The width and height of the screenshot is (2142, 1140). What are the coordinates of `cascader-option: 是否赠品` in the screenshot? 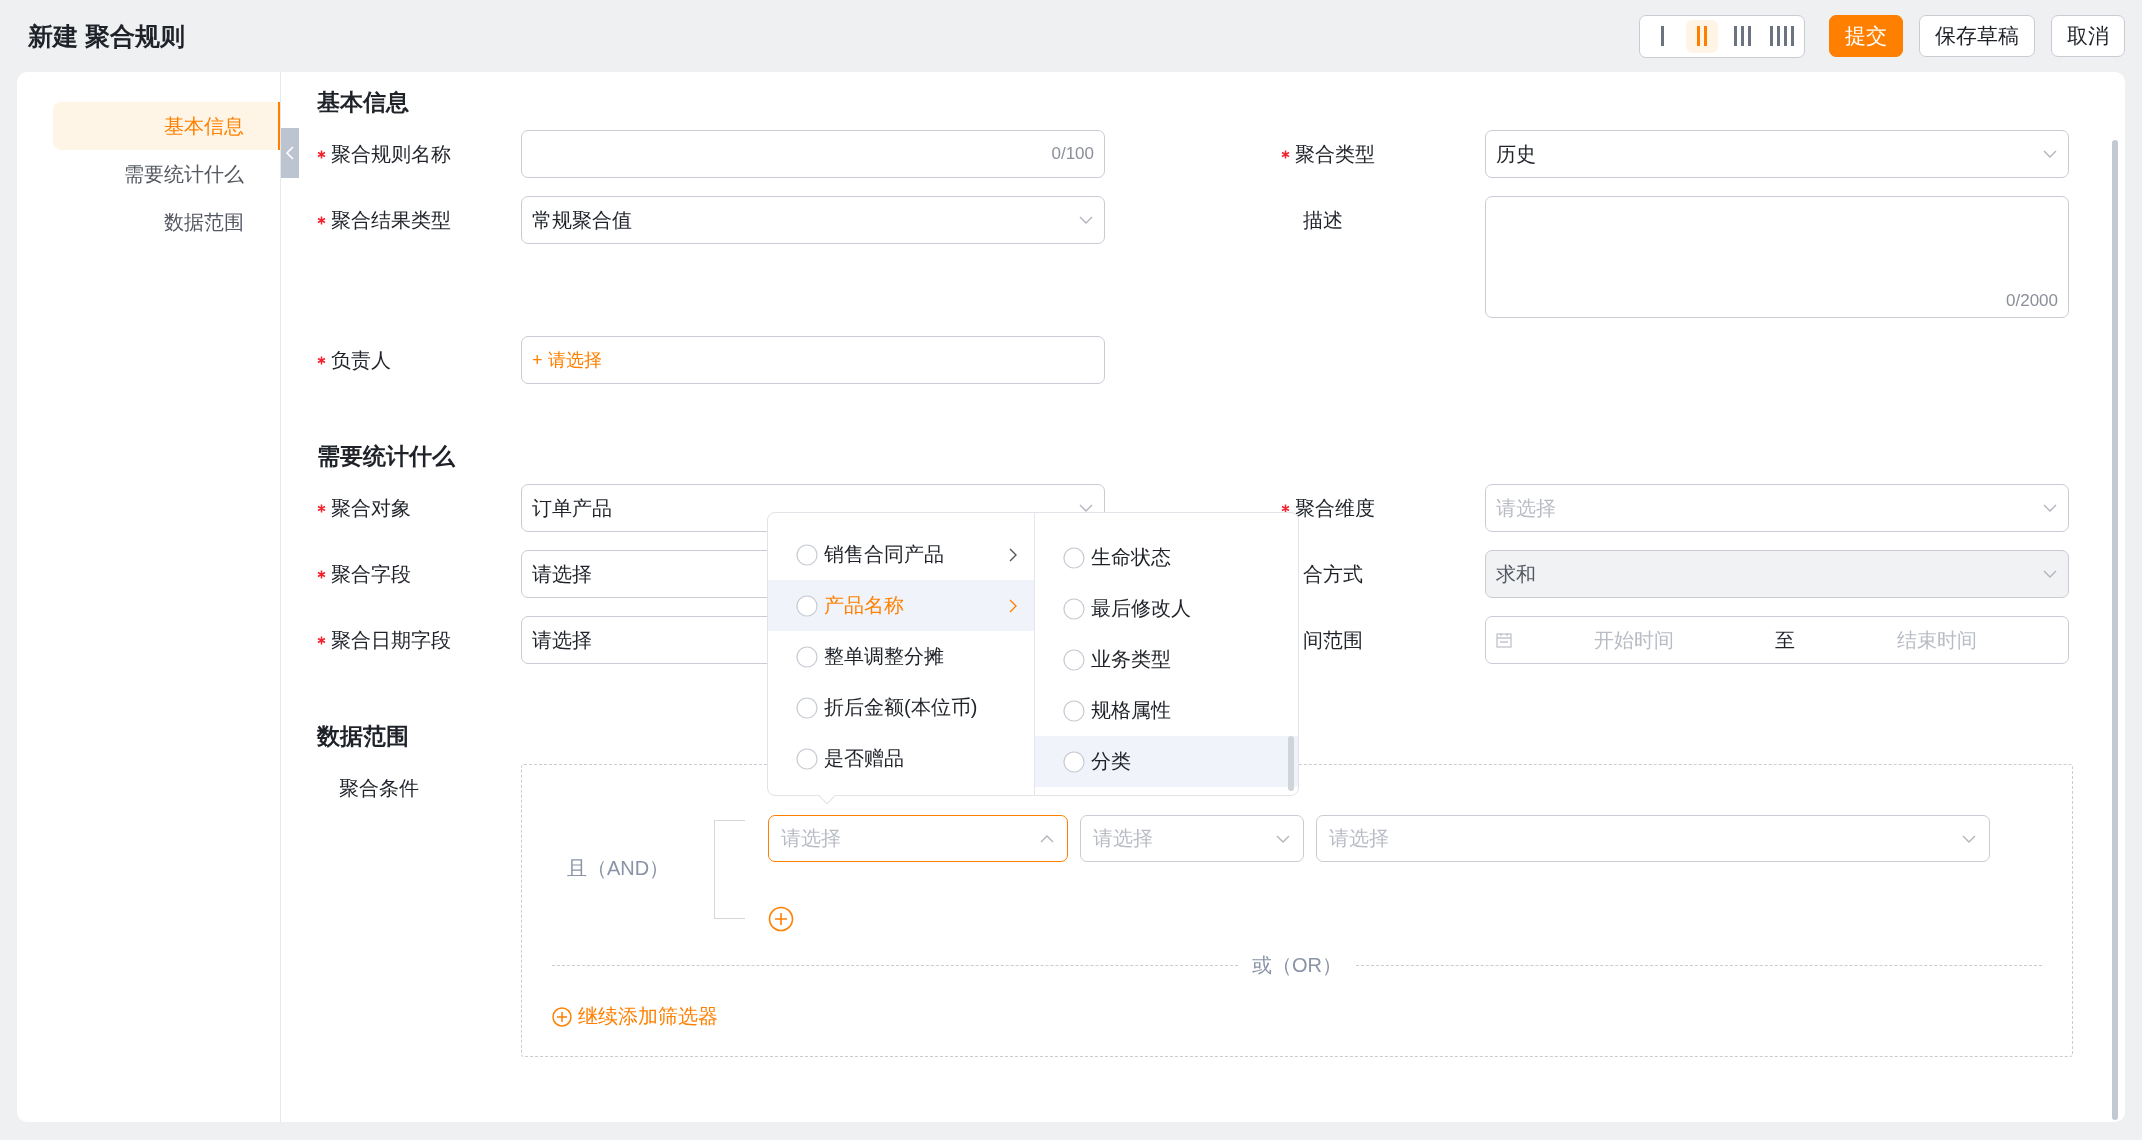 It's located at (901, 758).